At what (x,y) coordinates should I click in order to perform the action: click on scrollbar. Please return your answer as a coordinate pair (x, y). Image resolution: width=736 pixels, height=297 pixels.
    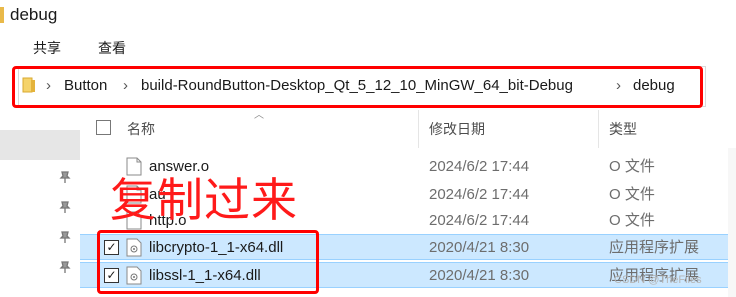
    Looking at the image, I should click on (732, 222).